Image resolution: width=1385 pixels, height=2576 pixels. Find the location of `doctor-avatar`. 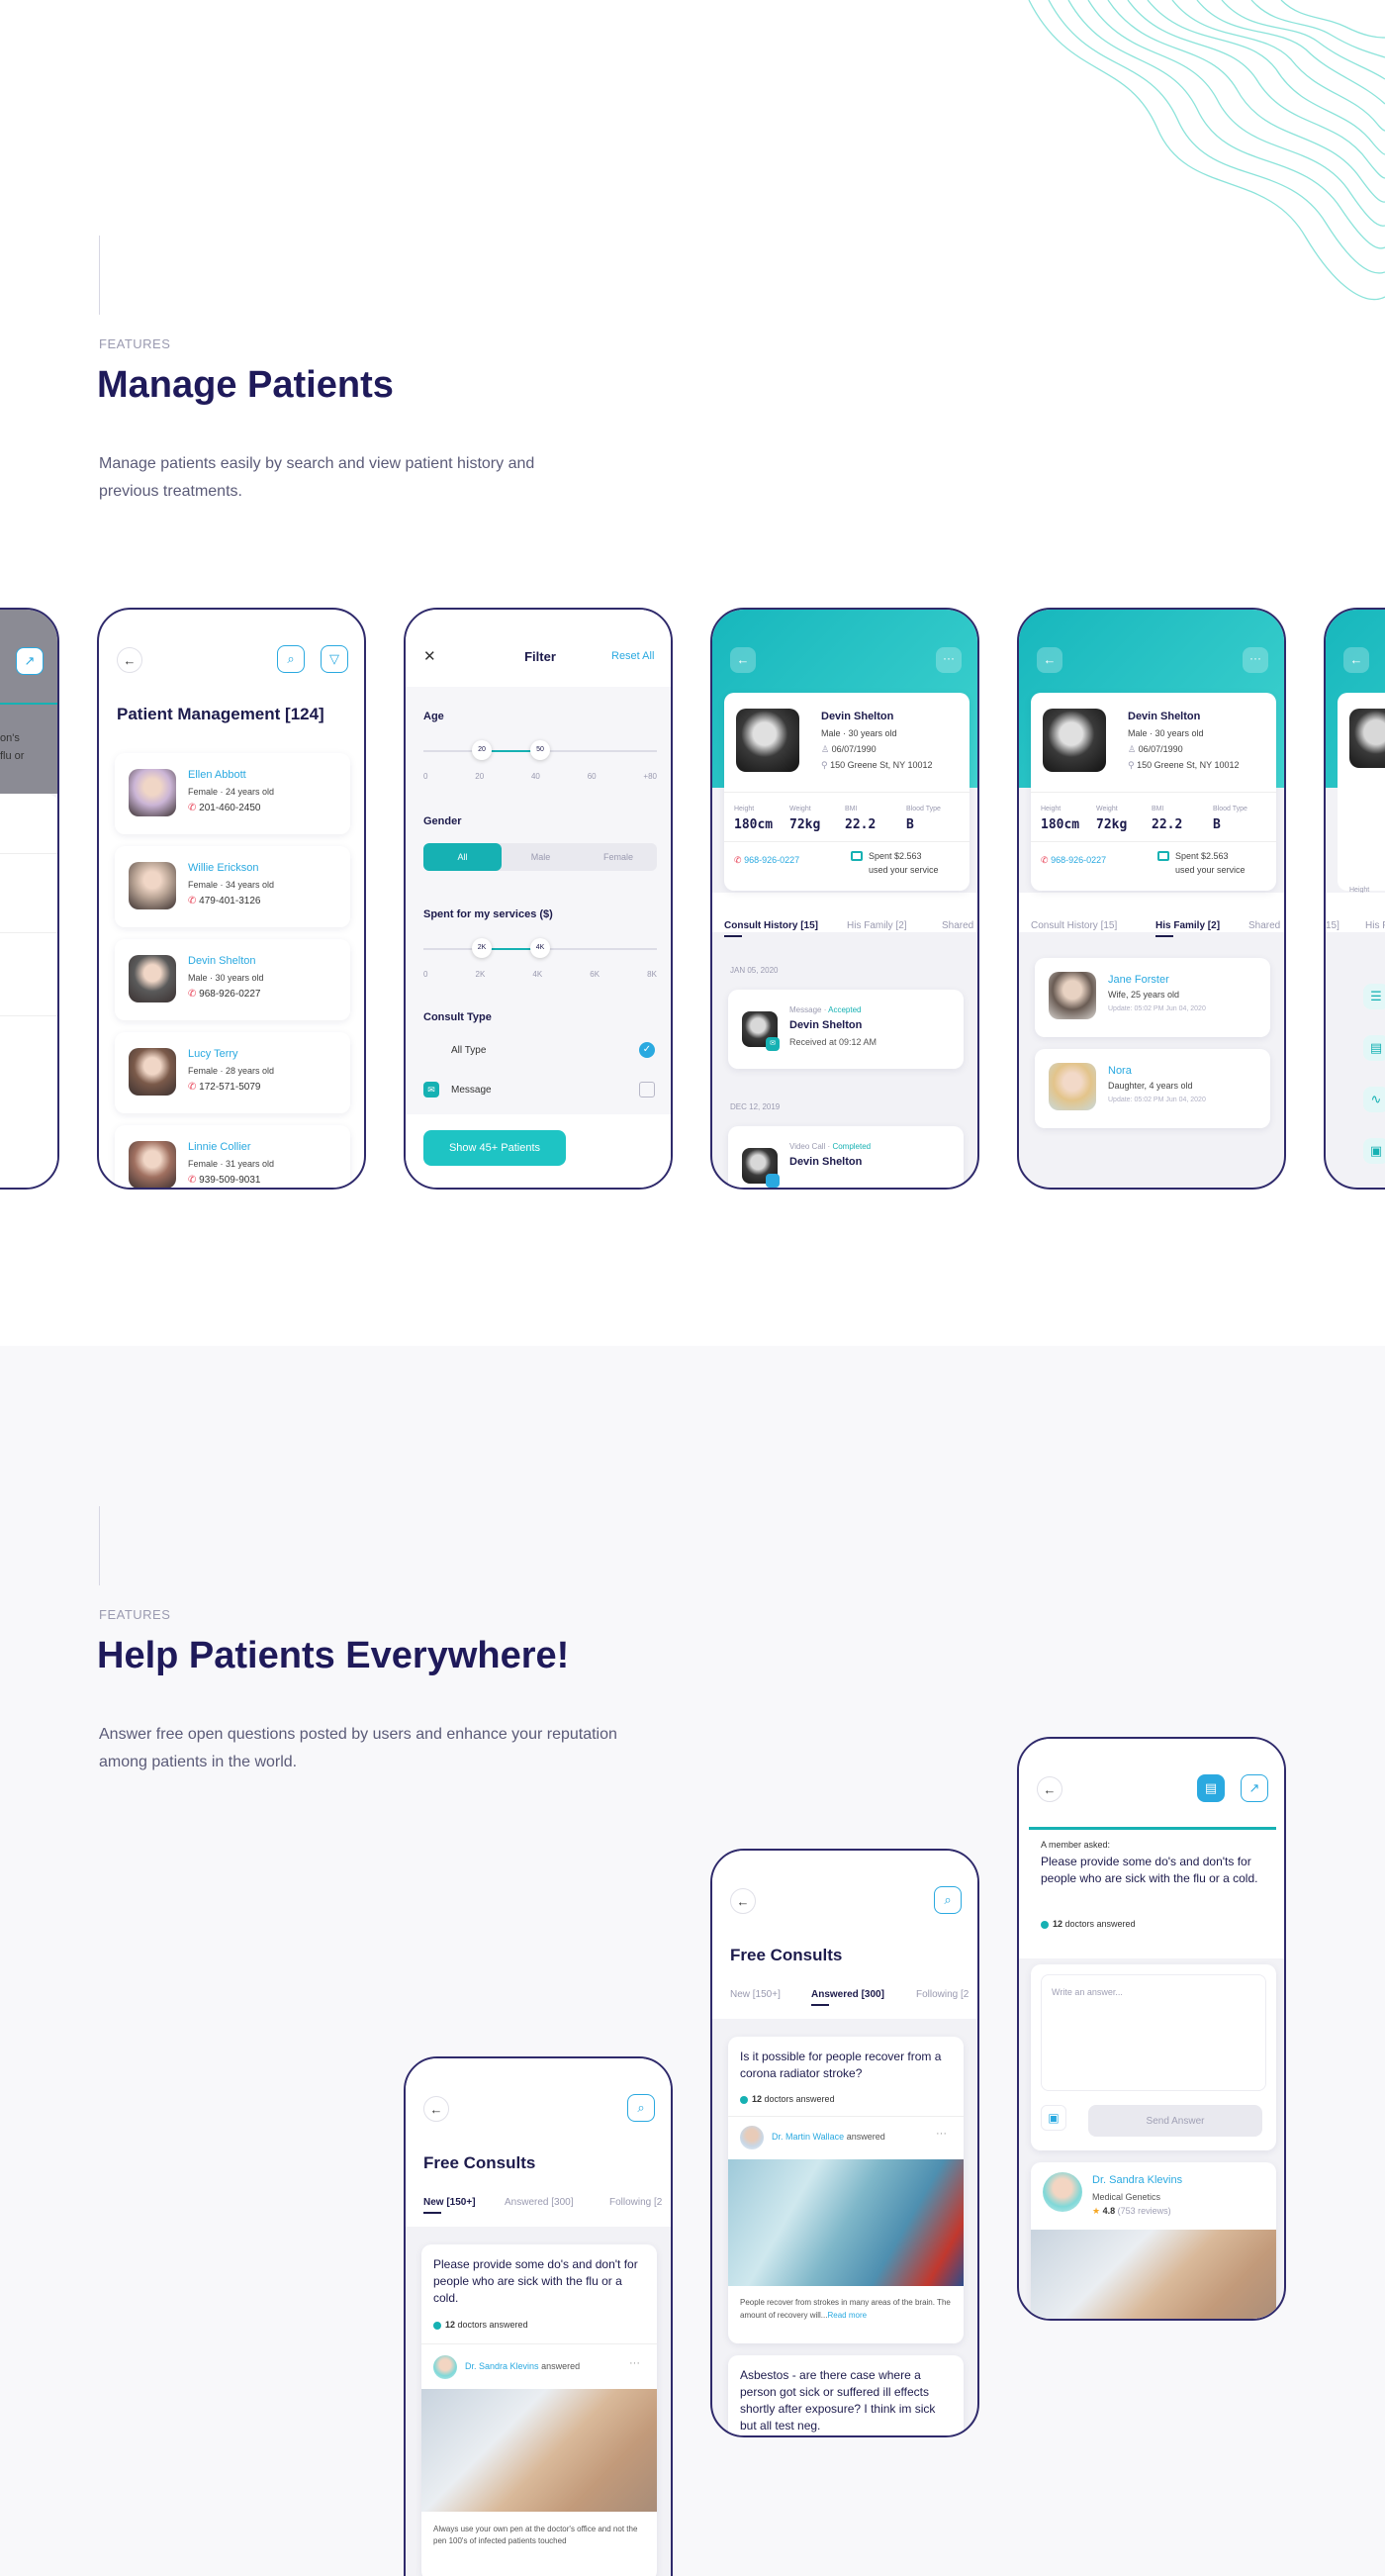

doctor-avatar is located at coordinates (1062, 2192).